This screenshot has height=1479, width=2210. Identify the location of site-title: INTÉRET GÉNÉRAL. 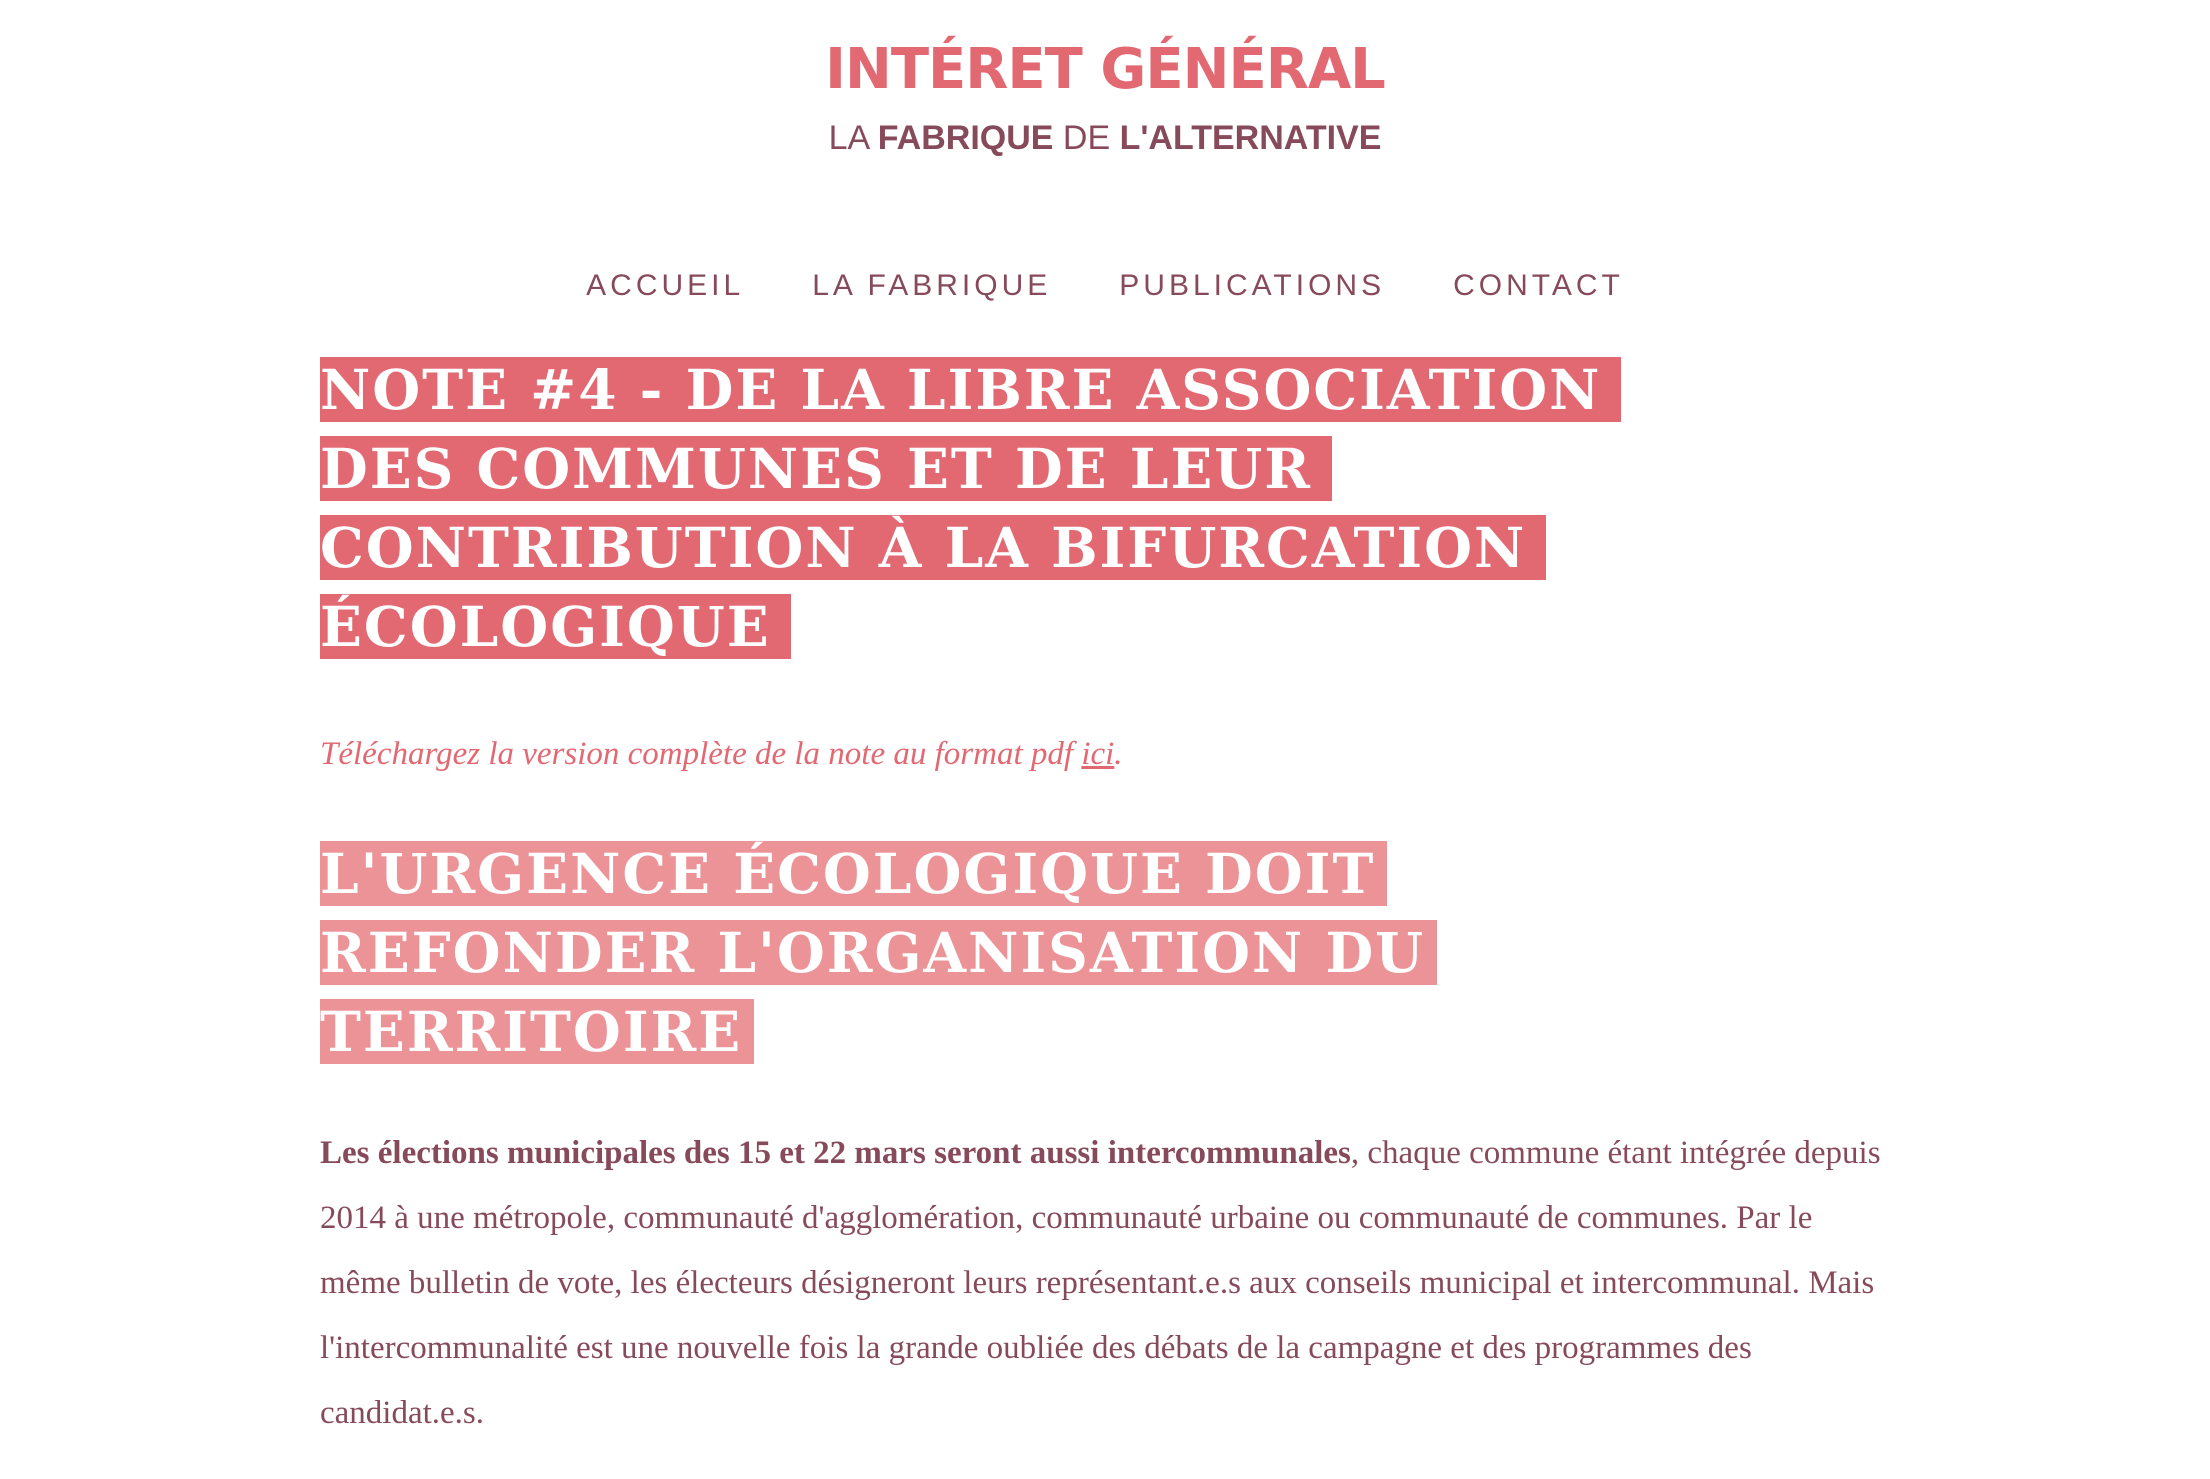
(1105, 70).